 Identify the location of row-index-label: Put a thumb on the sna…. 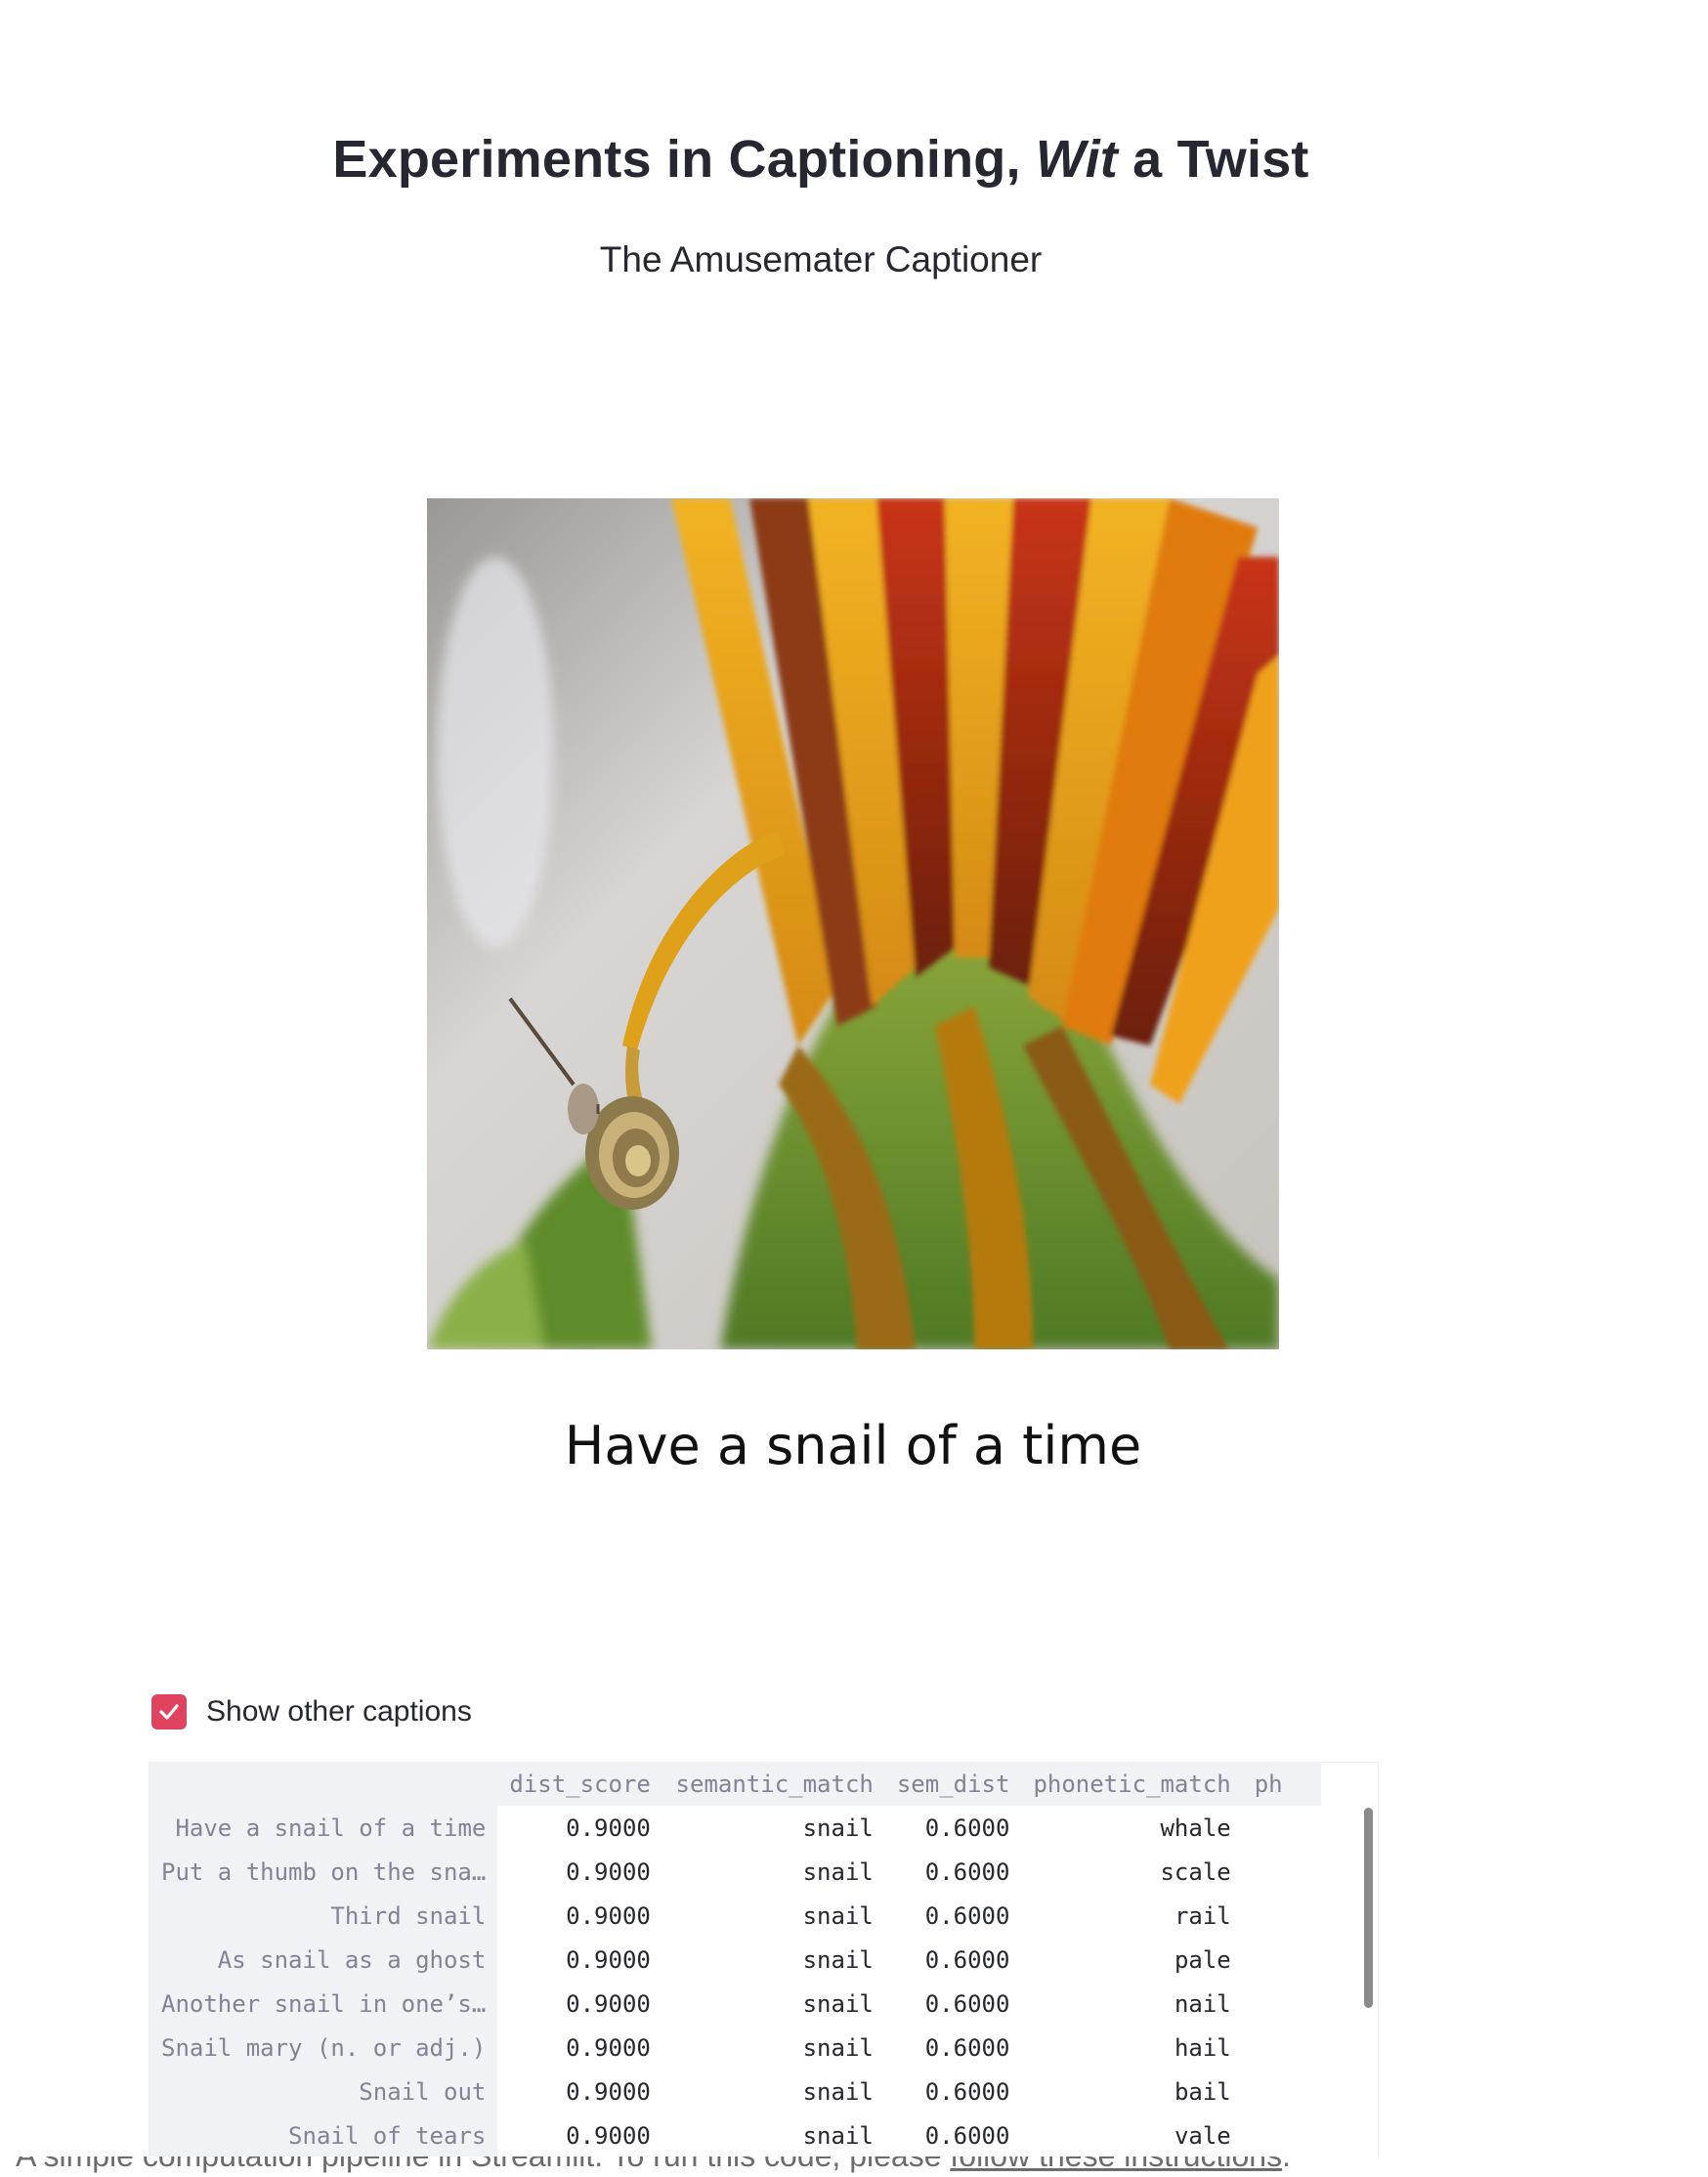
(323, 1872).